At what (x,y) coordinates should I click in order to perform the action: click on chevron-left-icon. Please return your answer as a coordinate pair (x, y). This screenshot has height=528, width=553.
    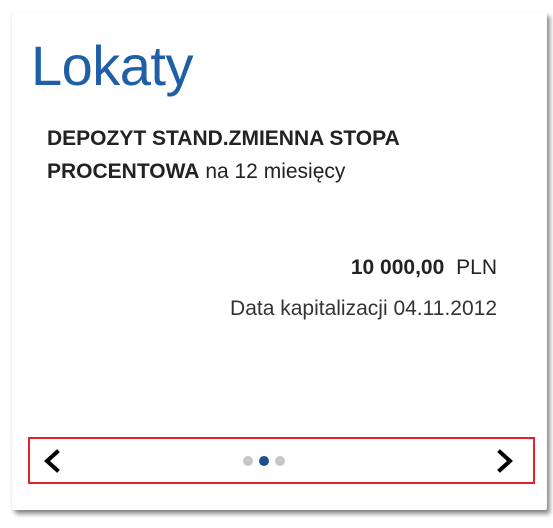
    Looking at the image, I should click on (52, 461).